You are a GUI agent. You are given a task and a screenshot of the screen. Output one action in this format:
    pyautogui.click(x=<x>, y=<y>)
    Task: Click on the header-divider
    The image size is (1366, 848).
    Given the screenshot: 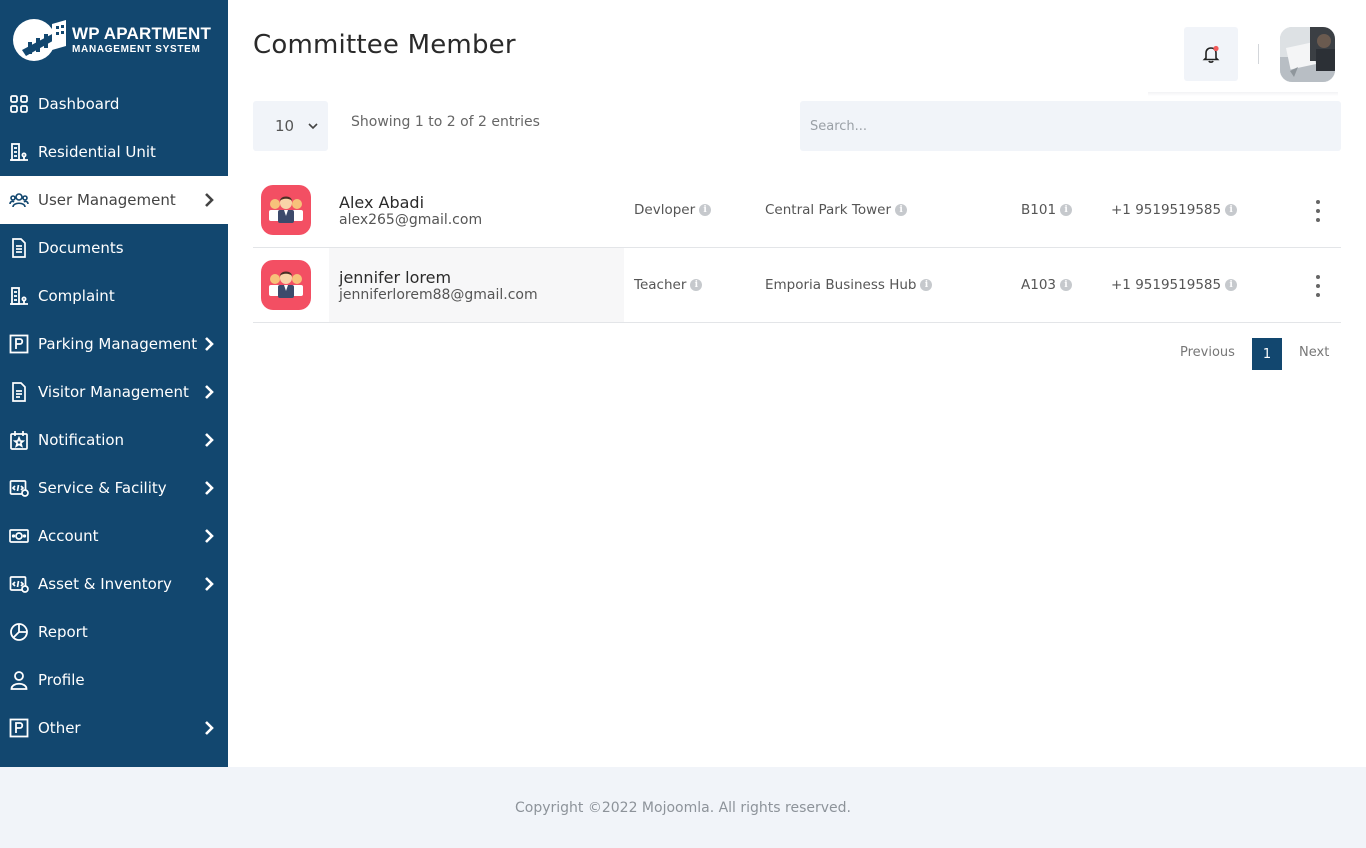 What is the action you would take?
    pyautogui.click(x=1258, y=54)
    